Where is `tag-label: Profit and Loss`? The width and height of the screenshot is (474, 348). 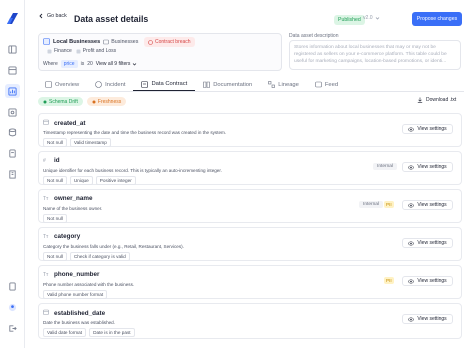
tag-label: Profit and Loss is located at coordinates (99, 51).